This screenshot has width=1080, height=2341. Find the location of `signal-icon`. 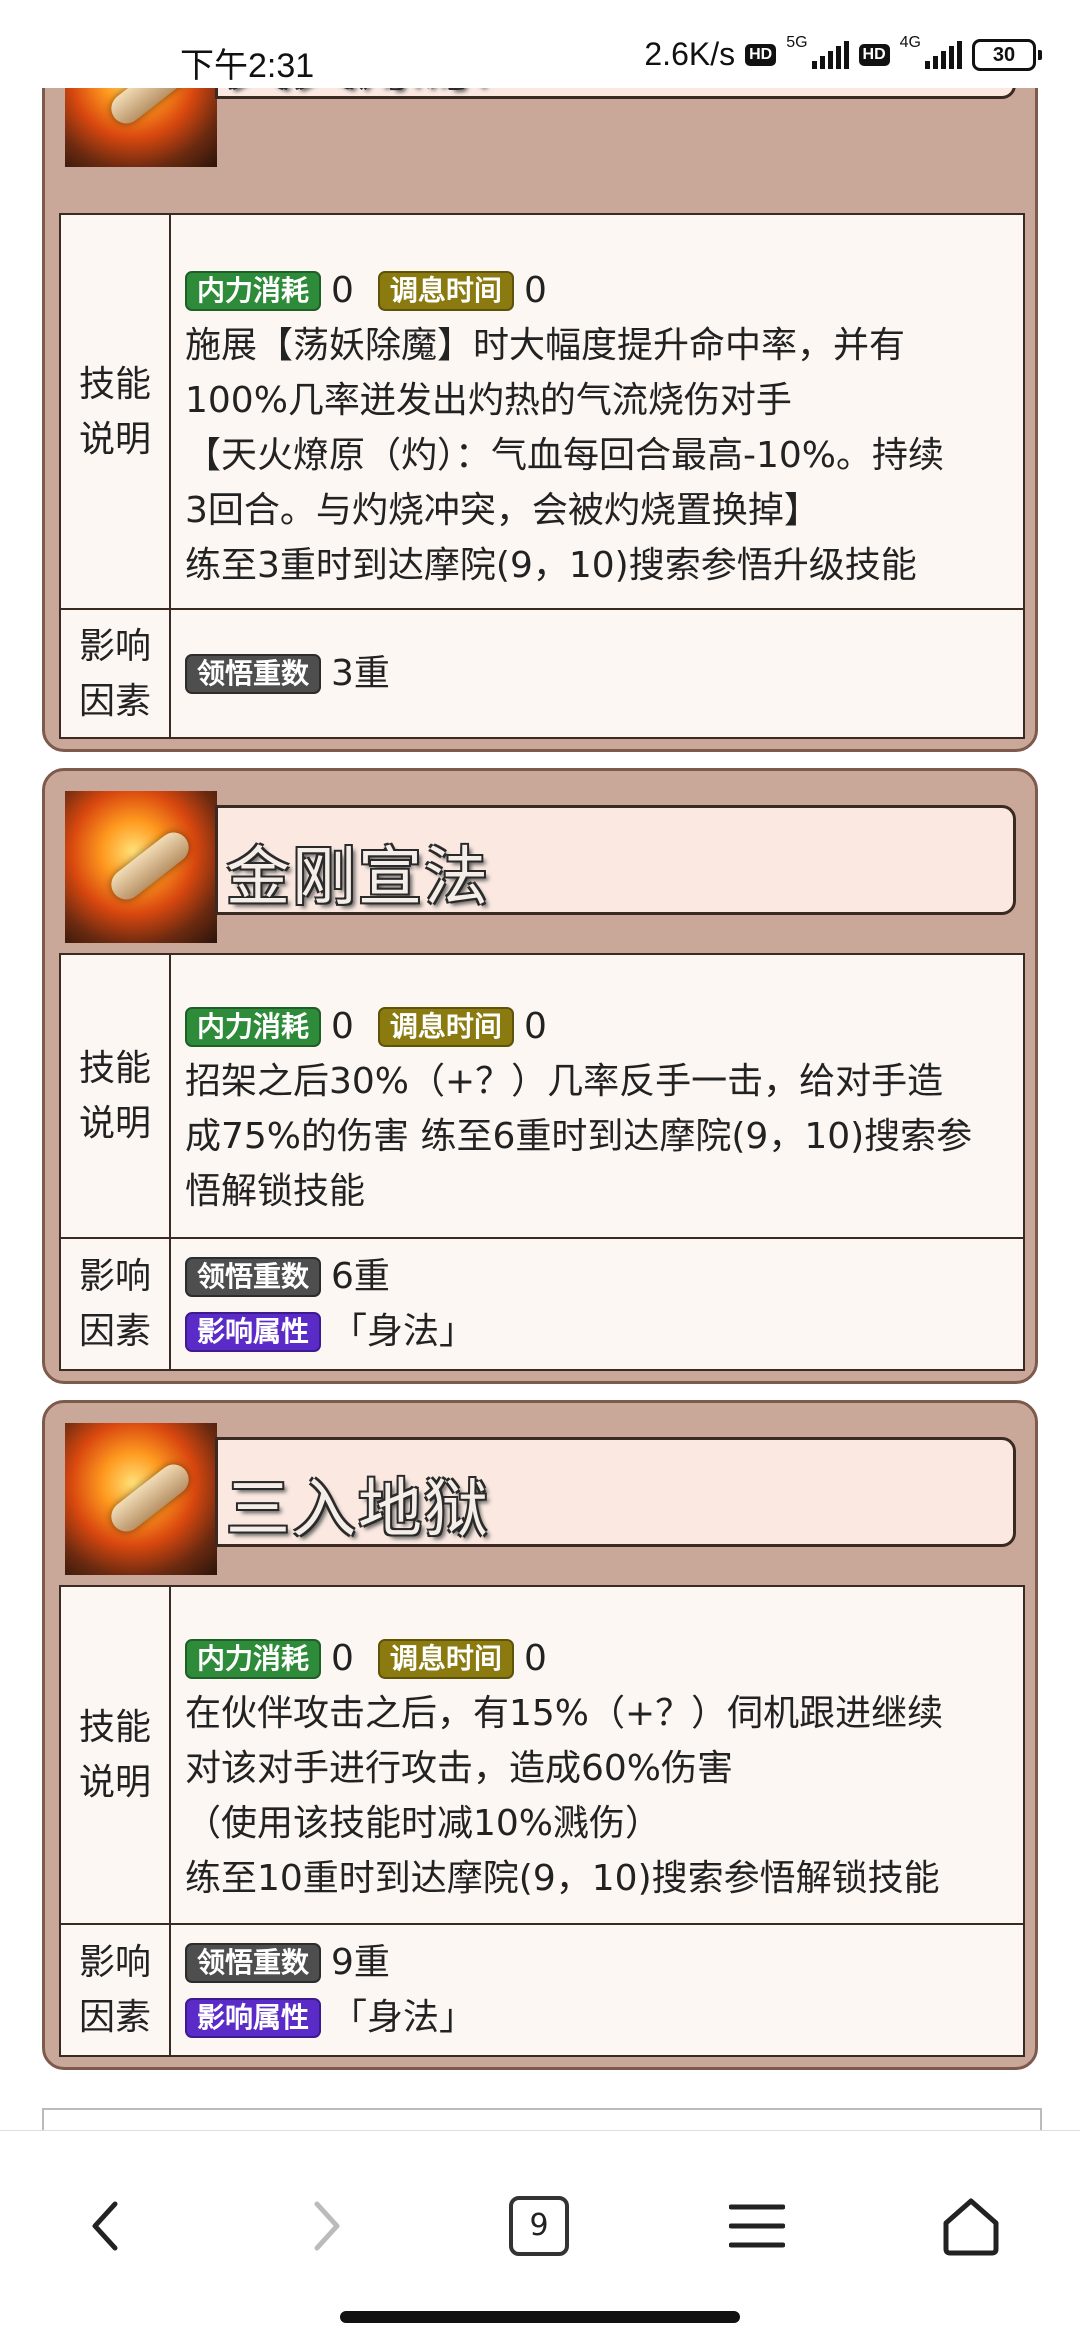

signal-icon is located at coordinates (830, 54).